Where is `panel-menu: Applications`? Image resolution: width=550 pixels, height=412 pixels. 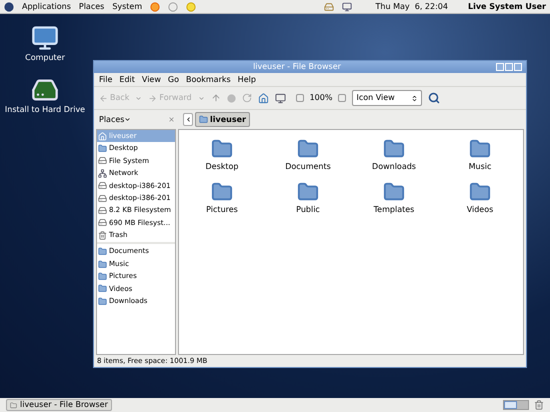 panel-menu: Applications is located at coordinates (46, 6).